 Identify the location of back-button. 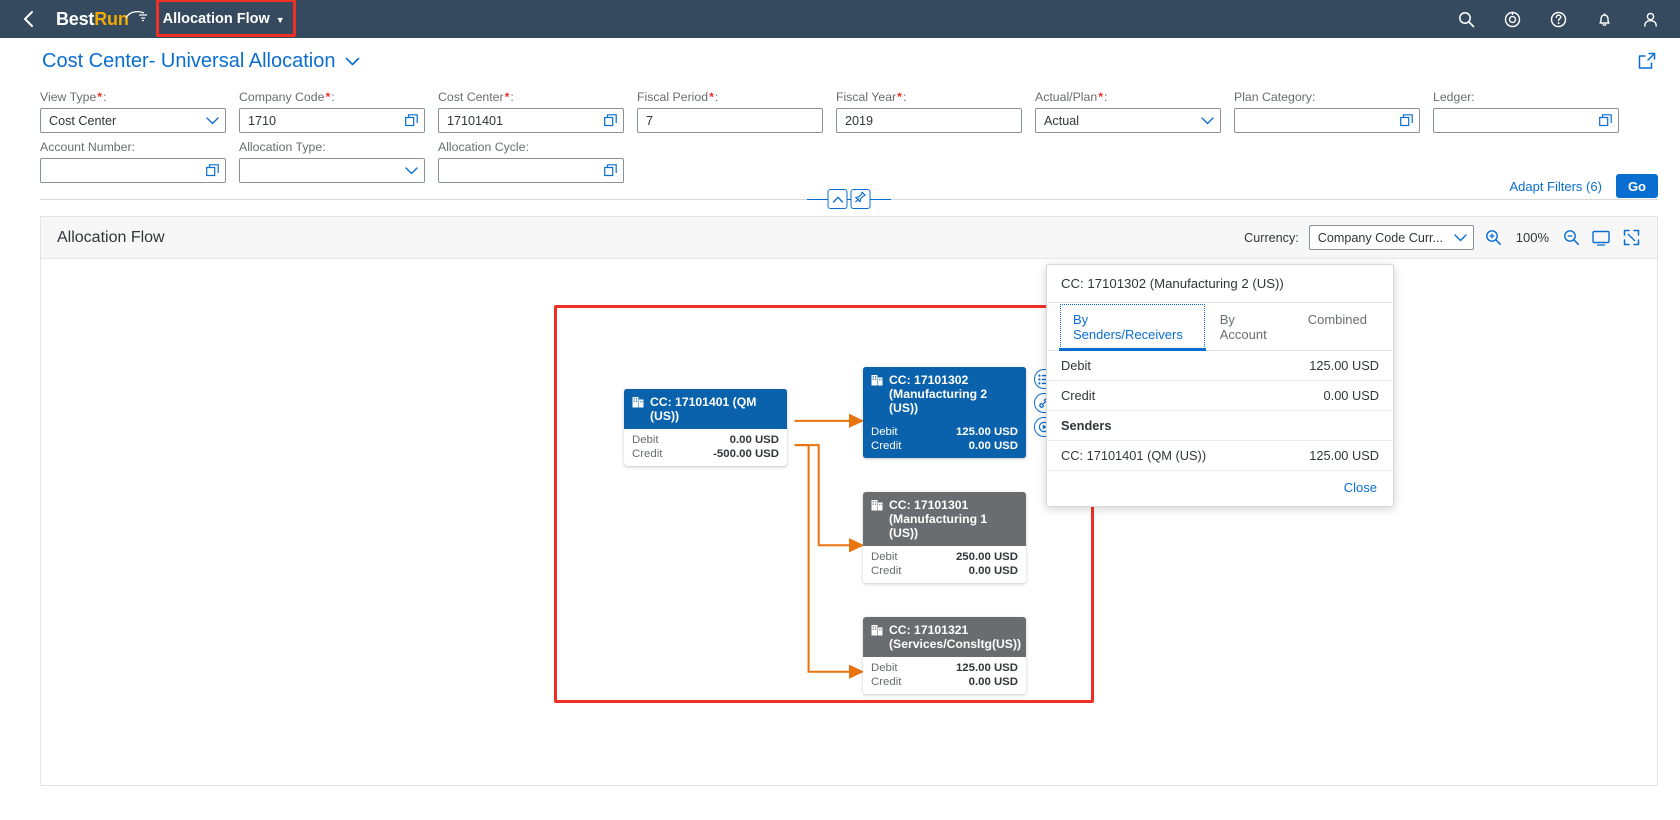
(29, 19).